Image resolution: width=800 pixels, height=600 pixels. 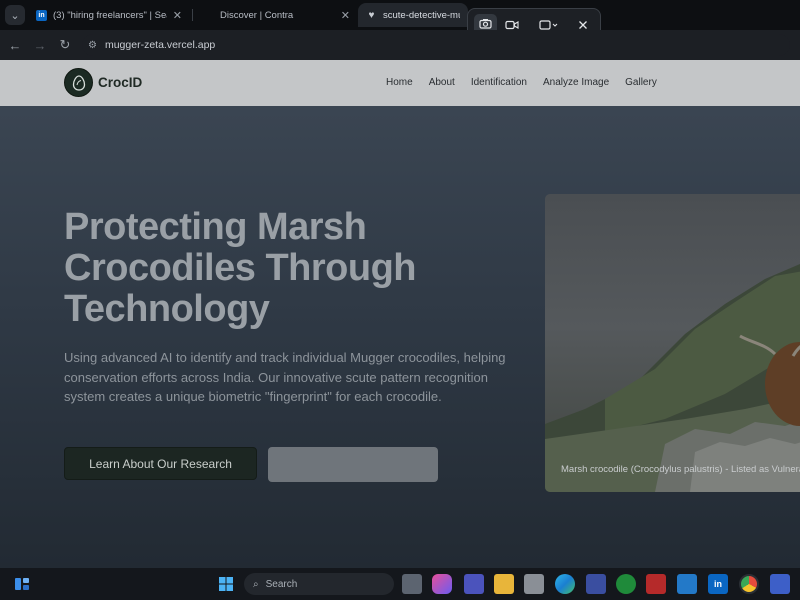 What do you see at coordinates (436, 45) in the screenshot?
I see `address-bar: ⚙ mugger-zeta.vercel.app` at bounding box center [436, 45].